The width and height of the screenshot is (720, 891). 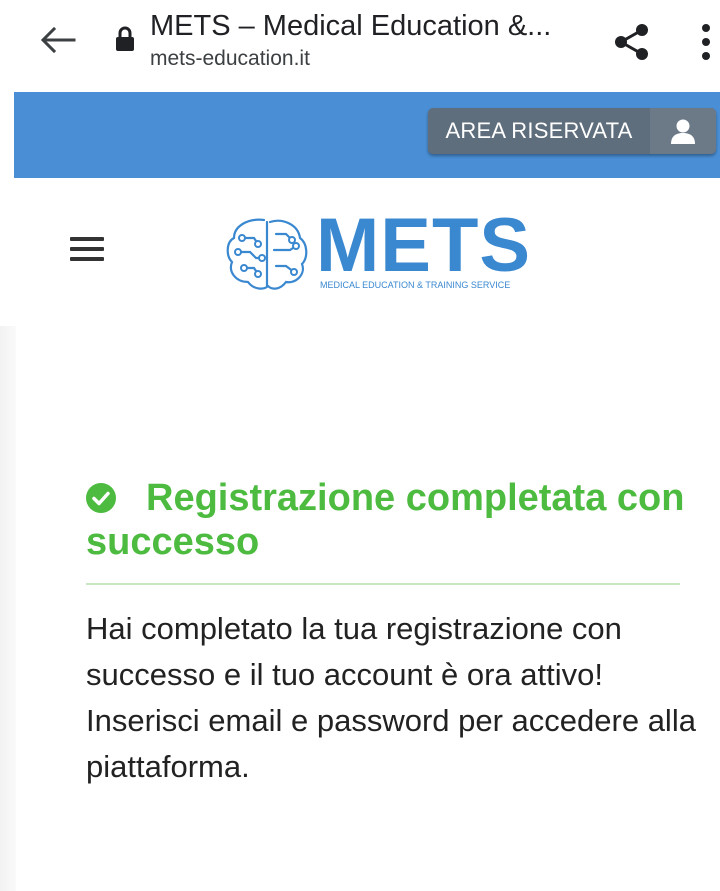 I want to click on user-icon, so click(x=683, y=131).